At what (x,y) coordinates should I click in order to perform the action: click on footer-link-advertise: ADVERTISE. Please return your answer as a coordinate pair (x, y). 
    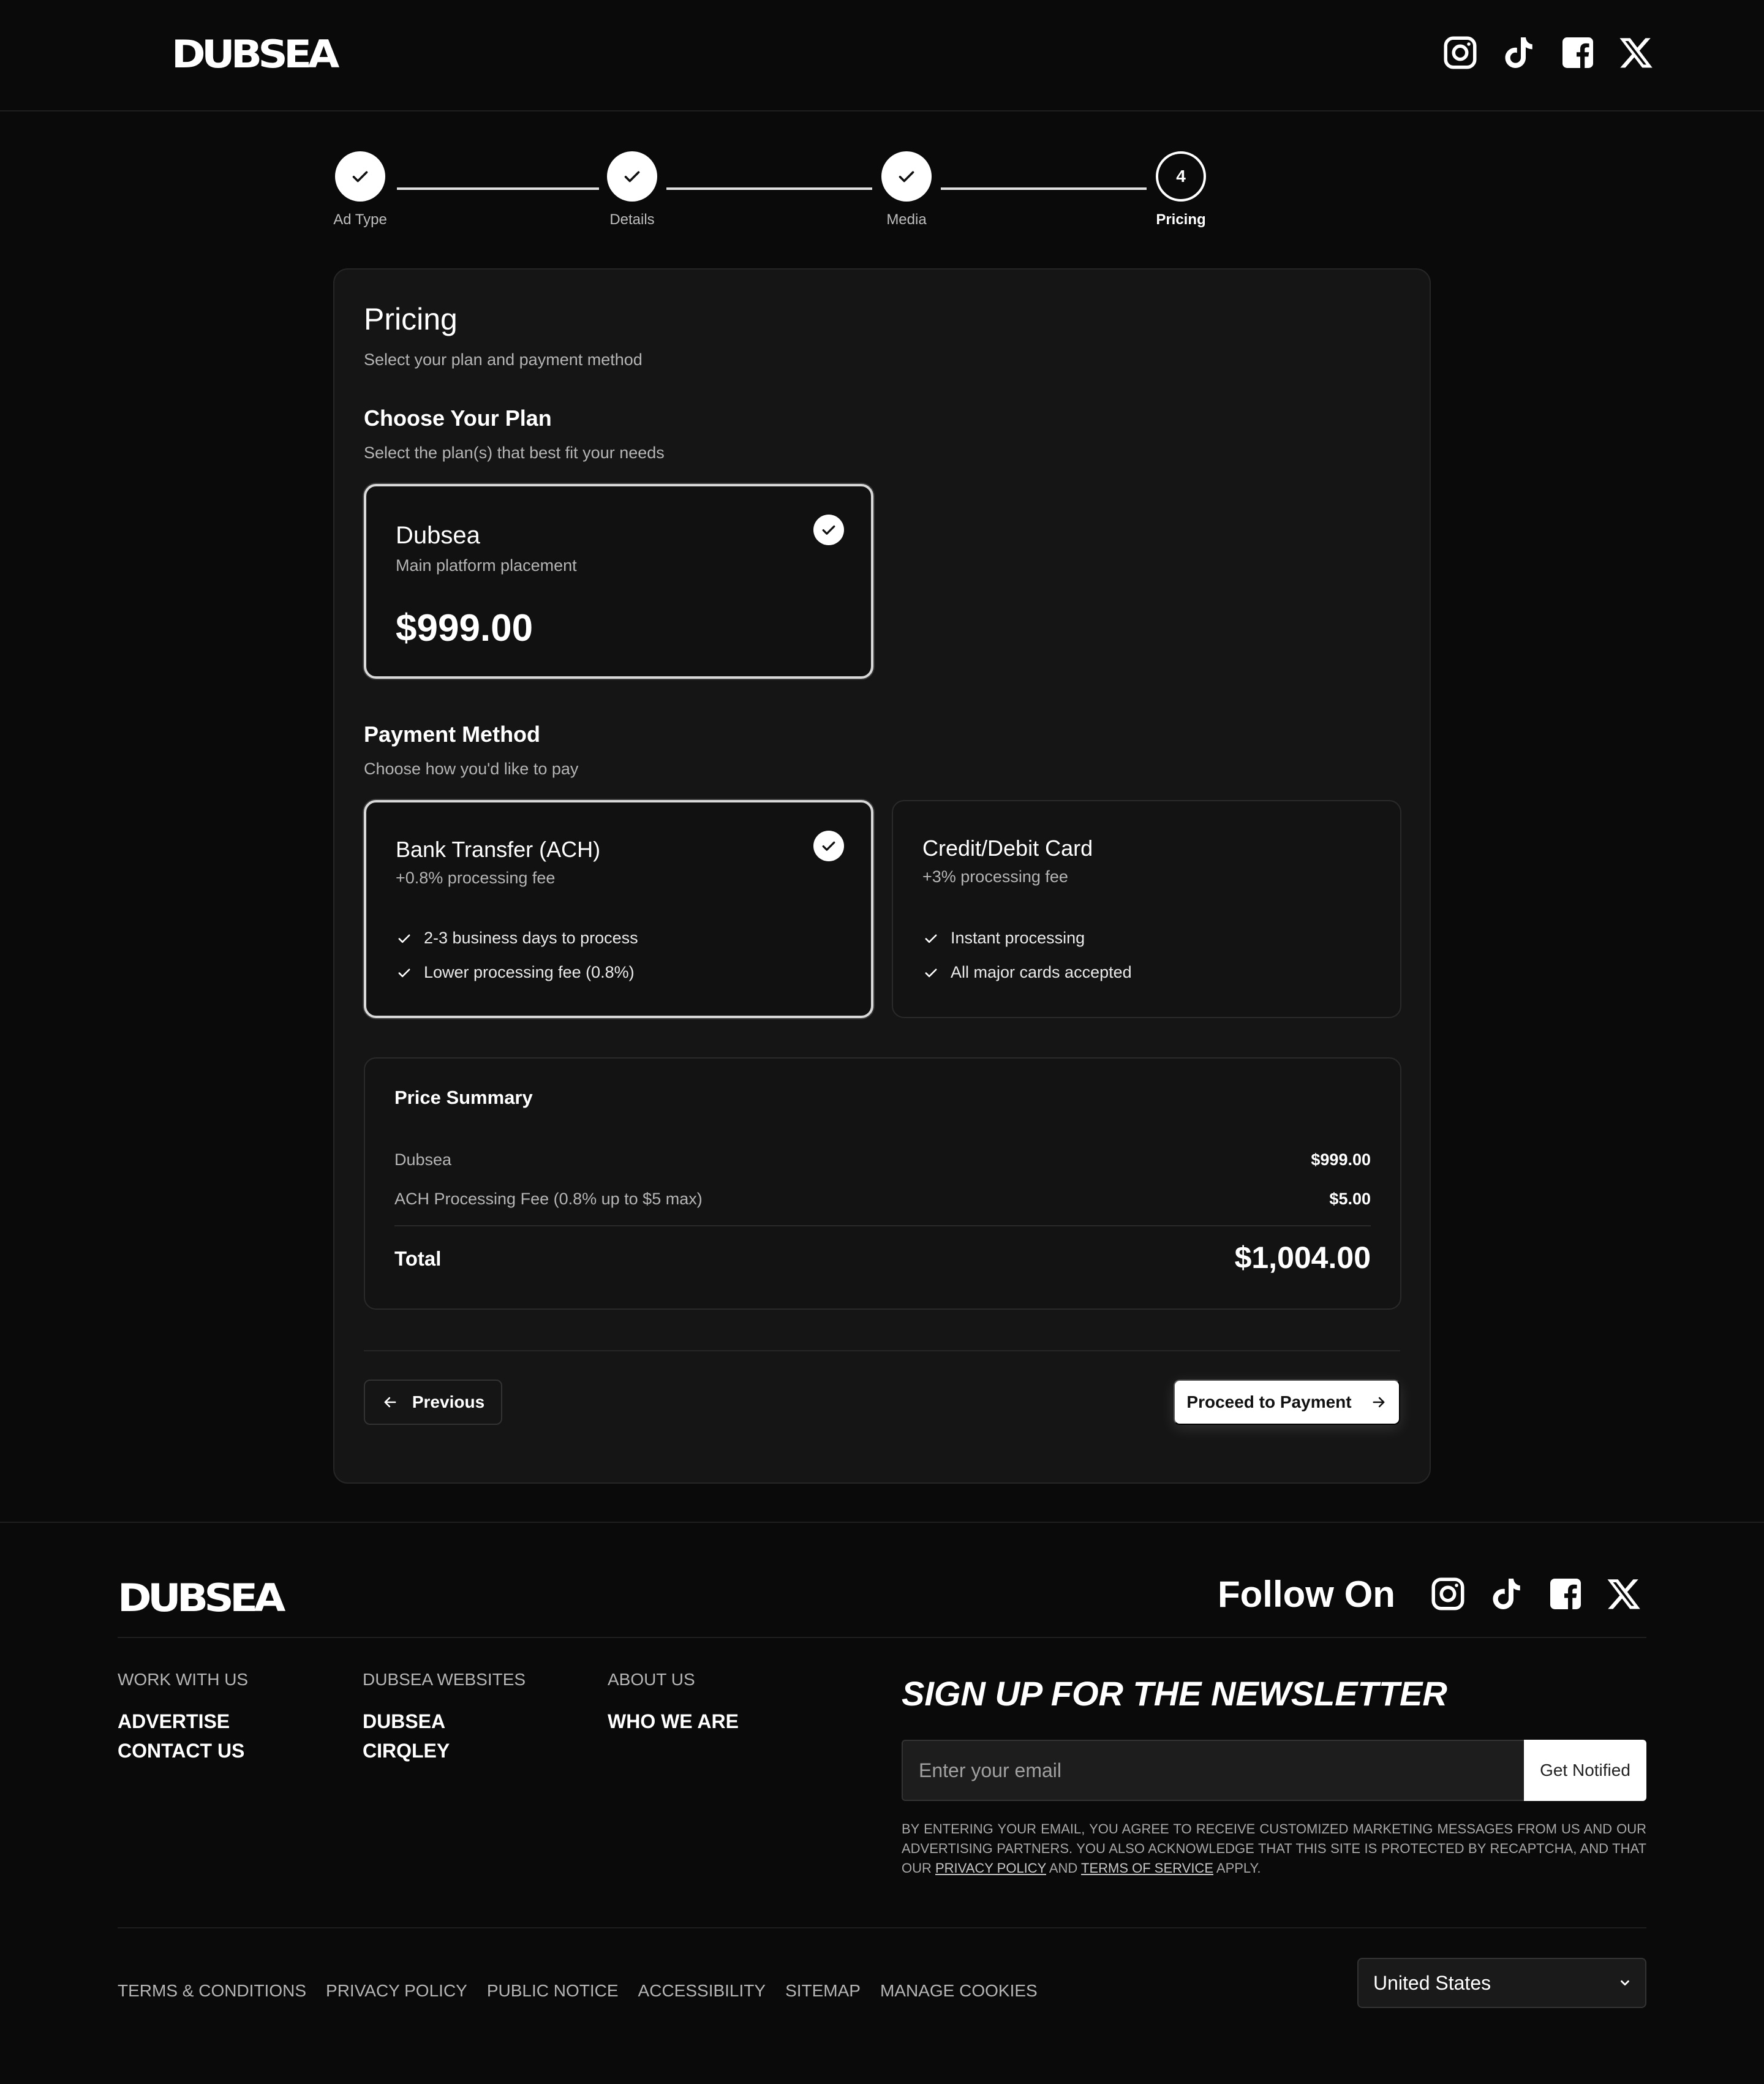
    Looking at the image, I should click on (174, 1721).